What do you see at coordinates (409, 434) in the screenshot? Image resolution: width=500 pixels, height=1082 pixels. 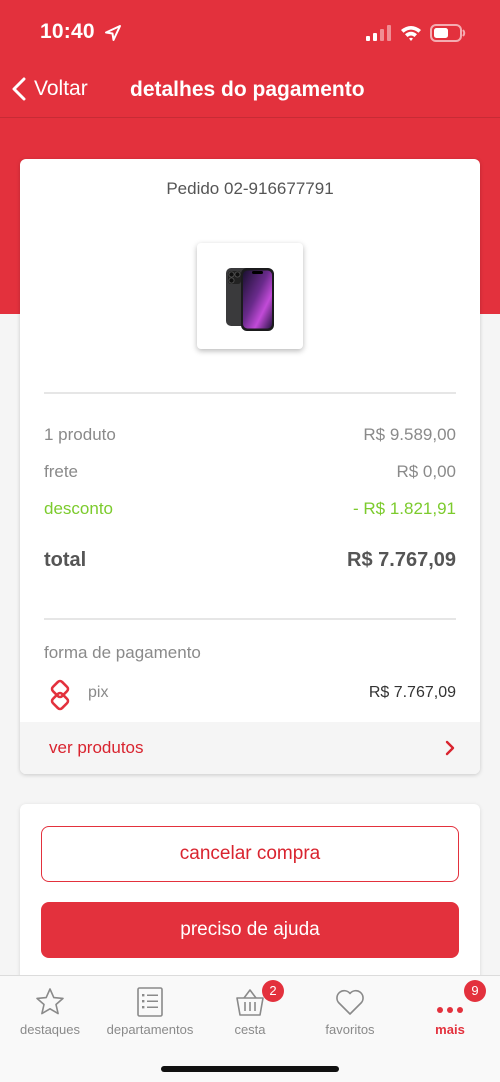 I see `summary-value: R$ 9.589,00` at bounding box center [409, 434].